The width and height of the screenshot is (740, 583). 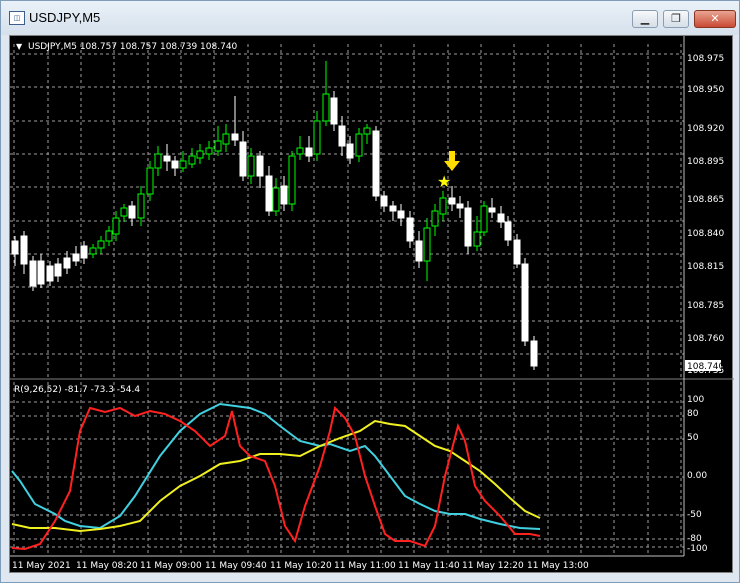 I want to click on price-tick-label: 108.760, so click(x=705, y=339).